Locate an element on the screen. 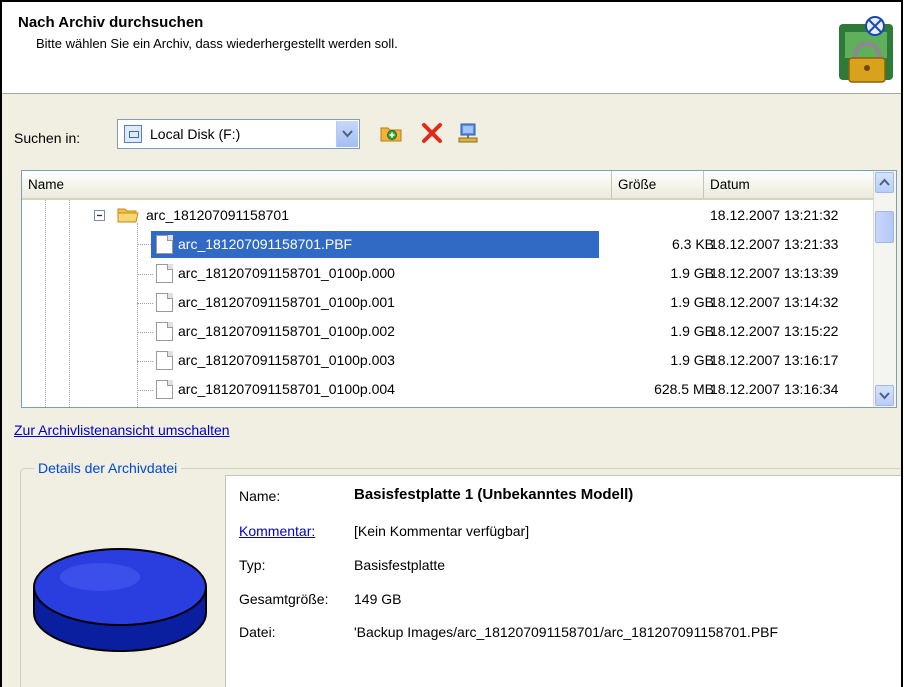 The height and width of the screenshot is (687, 905). column-header-date: Datum is located at coordinates (788, 184).